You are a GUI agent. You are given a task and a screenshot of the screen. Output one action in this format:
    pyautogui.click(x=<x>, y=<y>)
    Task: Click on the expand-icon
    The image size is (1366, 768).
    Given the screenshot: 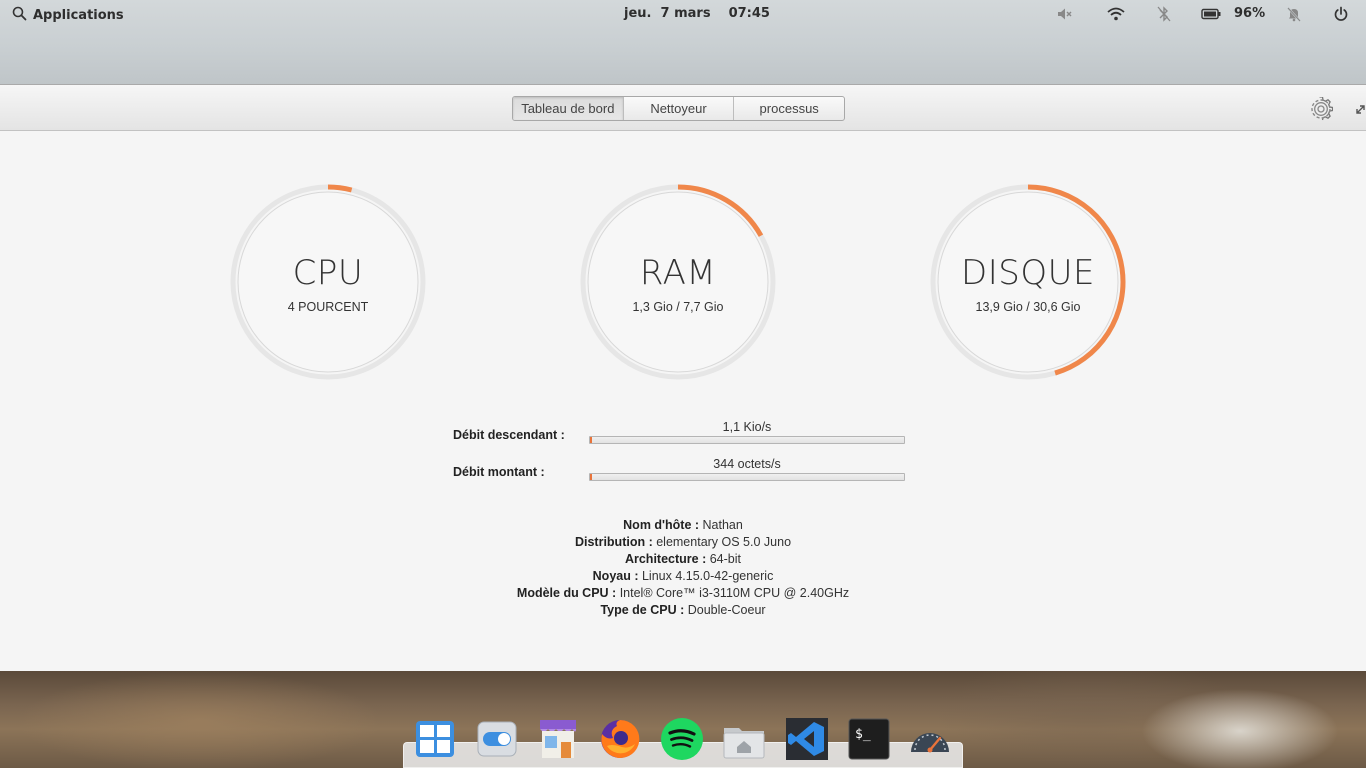 What is the action you would take?
    pyautogui.click(x=1360, y=108)
    